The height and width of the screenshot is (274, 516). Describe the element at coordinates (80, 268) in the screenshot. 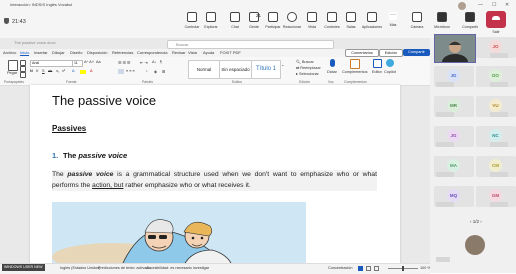

I see `language-status: Inglés (Estados Unidos)` at that location.